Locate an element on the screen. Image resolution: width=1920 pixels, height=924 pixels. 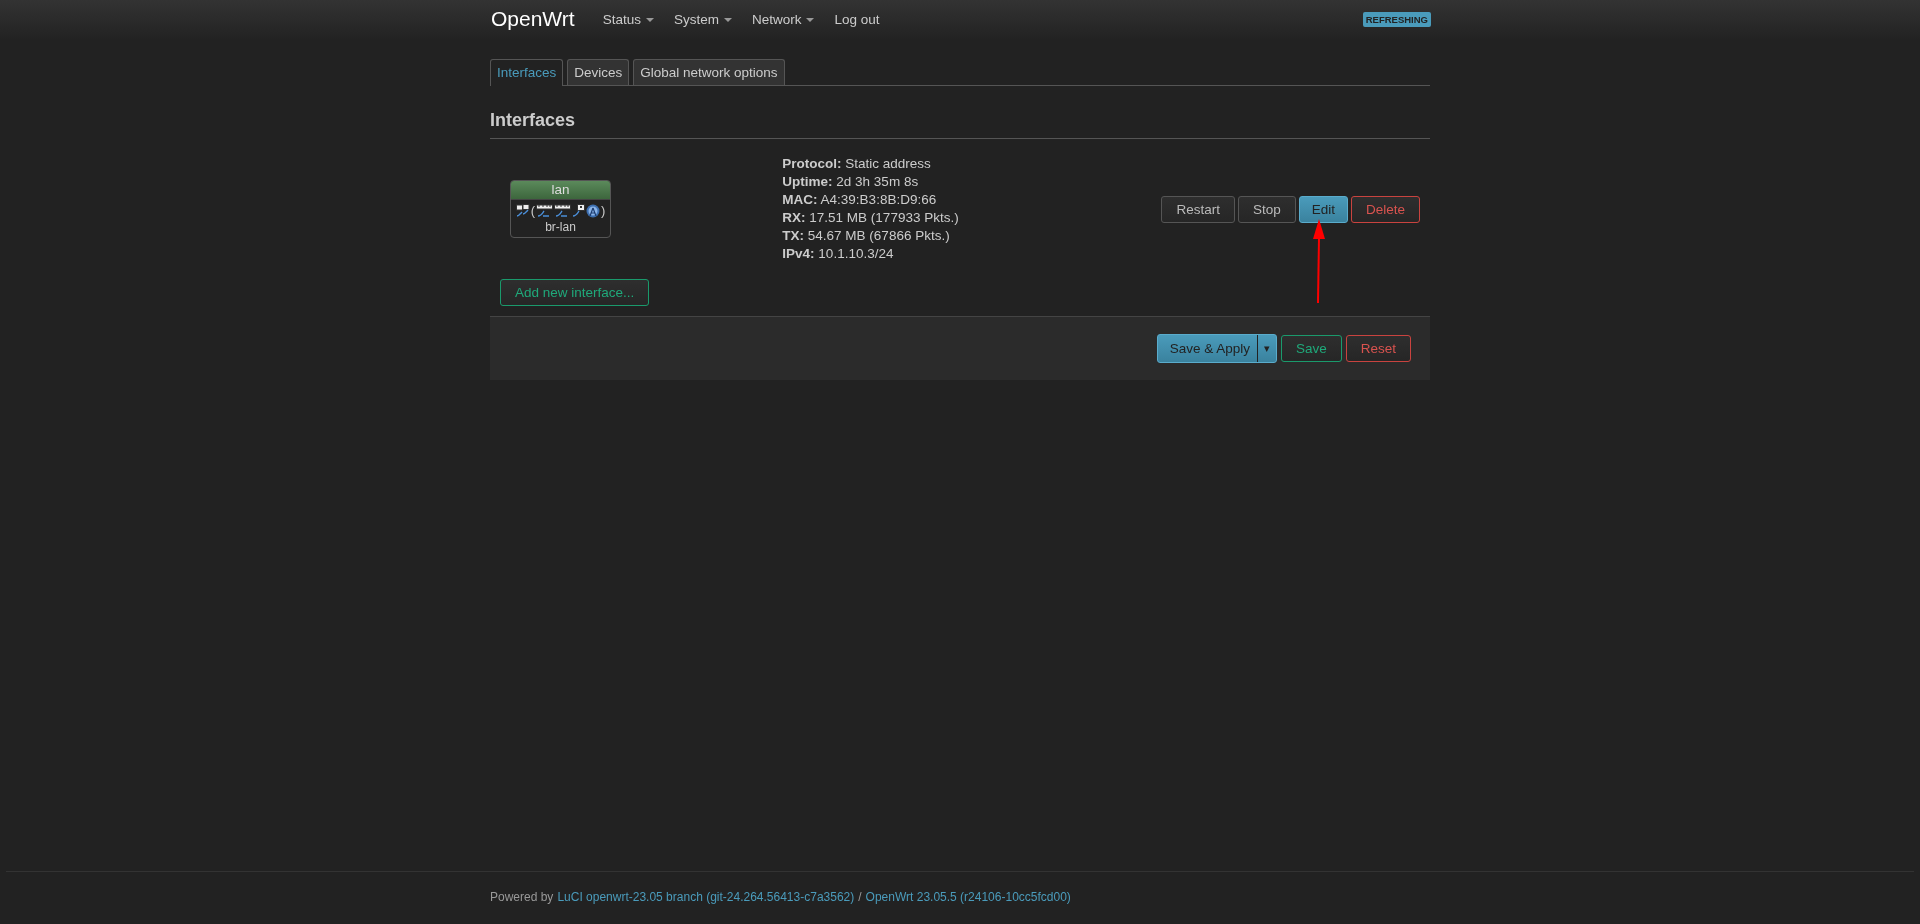
status-line: Uptime: 2d 3h 35m 8s is located at coordinates (851, 182).